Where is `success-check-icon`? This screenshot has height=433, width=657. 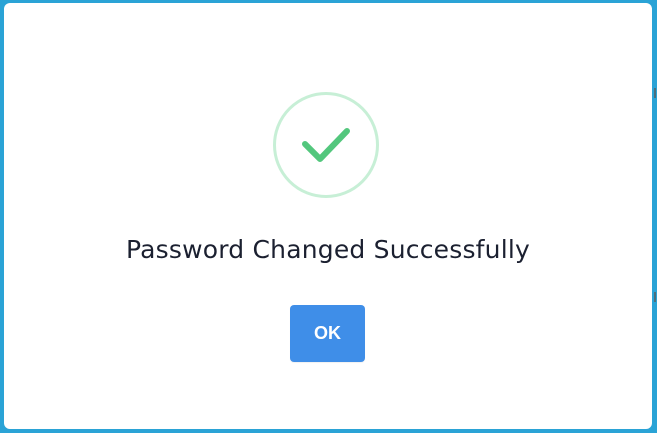 success-check-icon is located at coordinates (326, 145).